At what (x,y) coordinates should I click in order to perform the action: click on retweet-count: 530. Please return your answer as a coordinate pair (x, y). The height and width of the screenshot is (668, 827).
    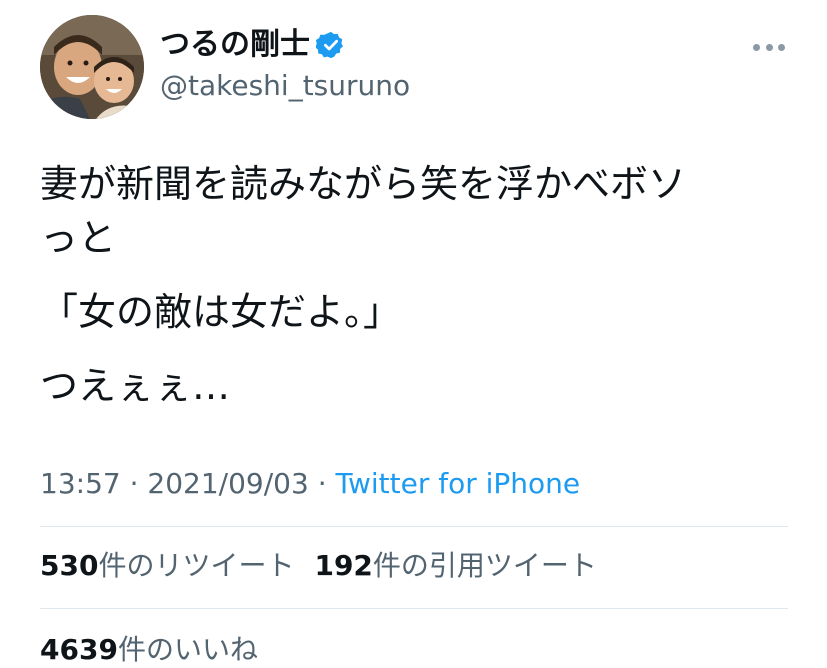
    Looking at the image, I should click on (69, 565).